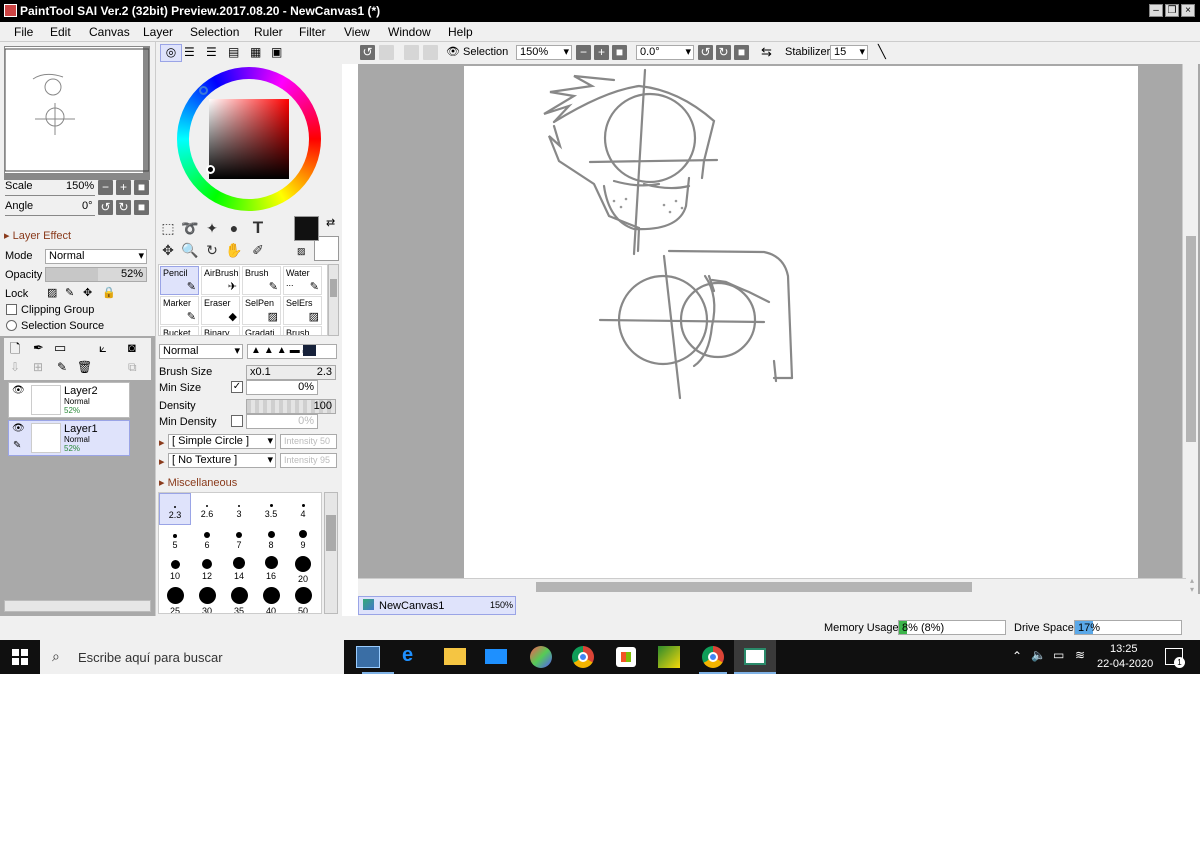 Image resolution: width=1200 pixels, height=850 pixels. Describe the element at coordinates (105, 207) in the screenshot. I see `rotate-left-button: ↺` at that location.